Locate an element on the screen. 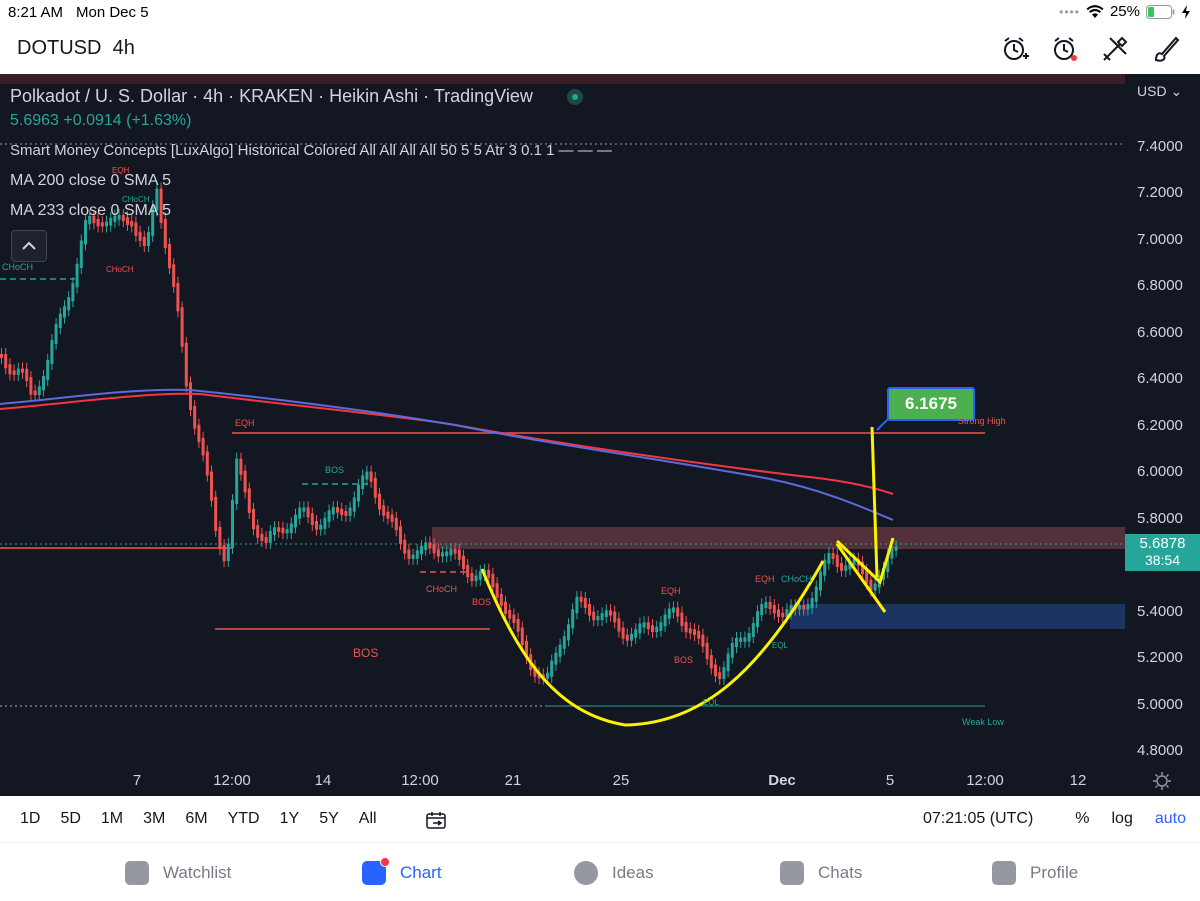  symbol-interval: DOTUSD 4h is located at coordinates (76, 48).